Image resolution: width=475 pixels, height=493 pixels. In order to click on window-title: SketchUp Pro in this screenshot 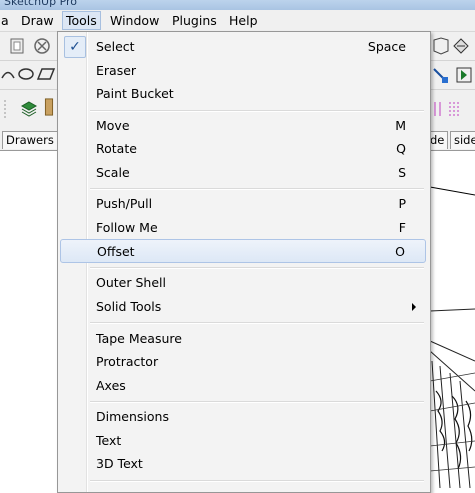, I will do `click(41, 4)`.